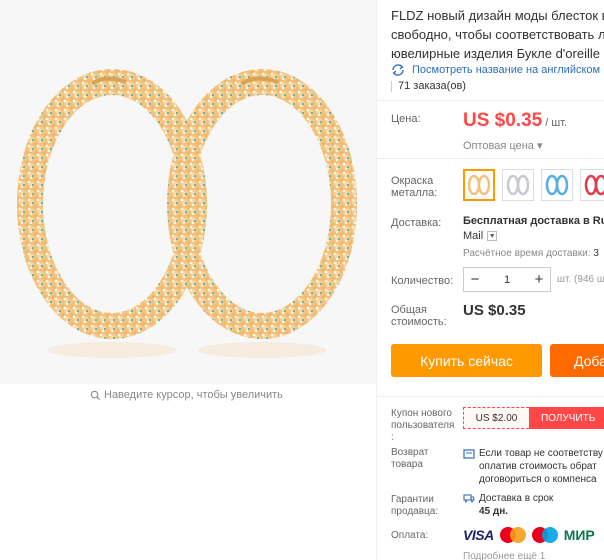  I want to click on guarantee-label-line: Гарантии, so click(412, 499).